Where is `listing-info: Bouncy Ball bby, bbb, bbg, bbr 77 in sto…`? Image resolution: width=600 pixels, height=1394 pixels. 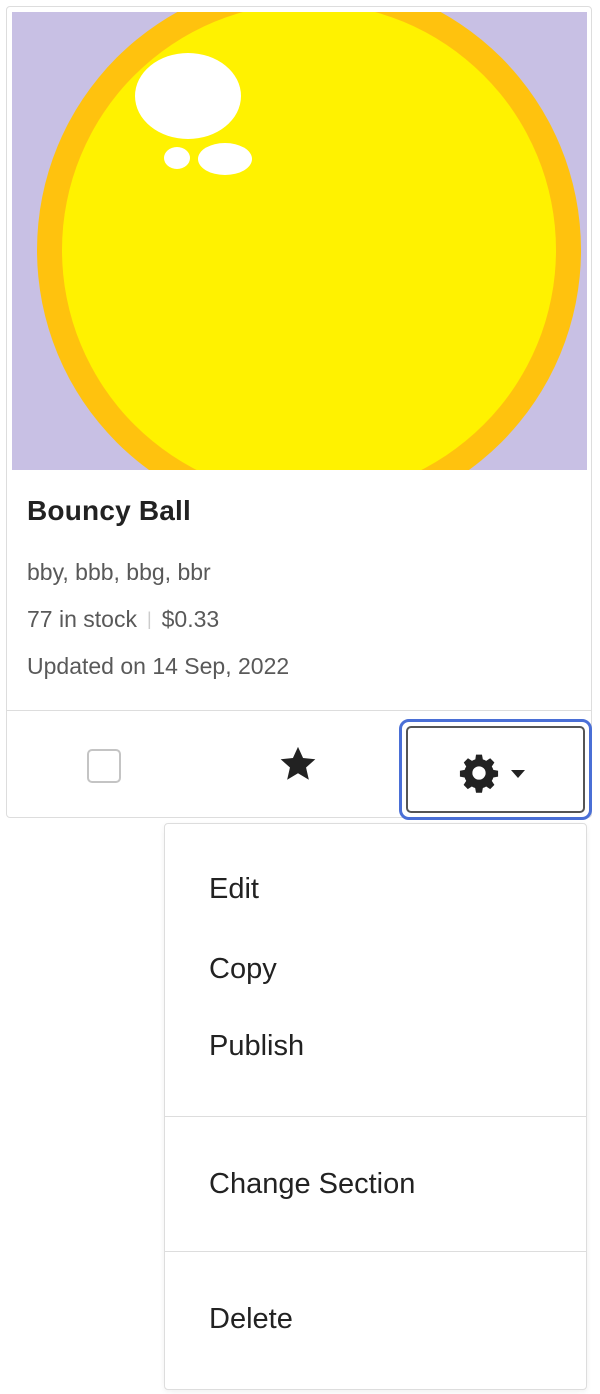
listing-info: Bouncy Ball bby, bbb, bbg, bbr 77 in sto… is located at coordinates (299, 590).